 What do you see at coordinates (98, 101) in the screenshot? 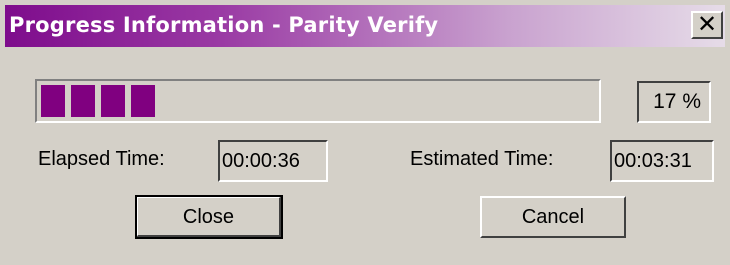
I see `progress-fill` at bounding box center [98, 101].